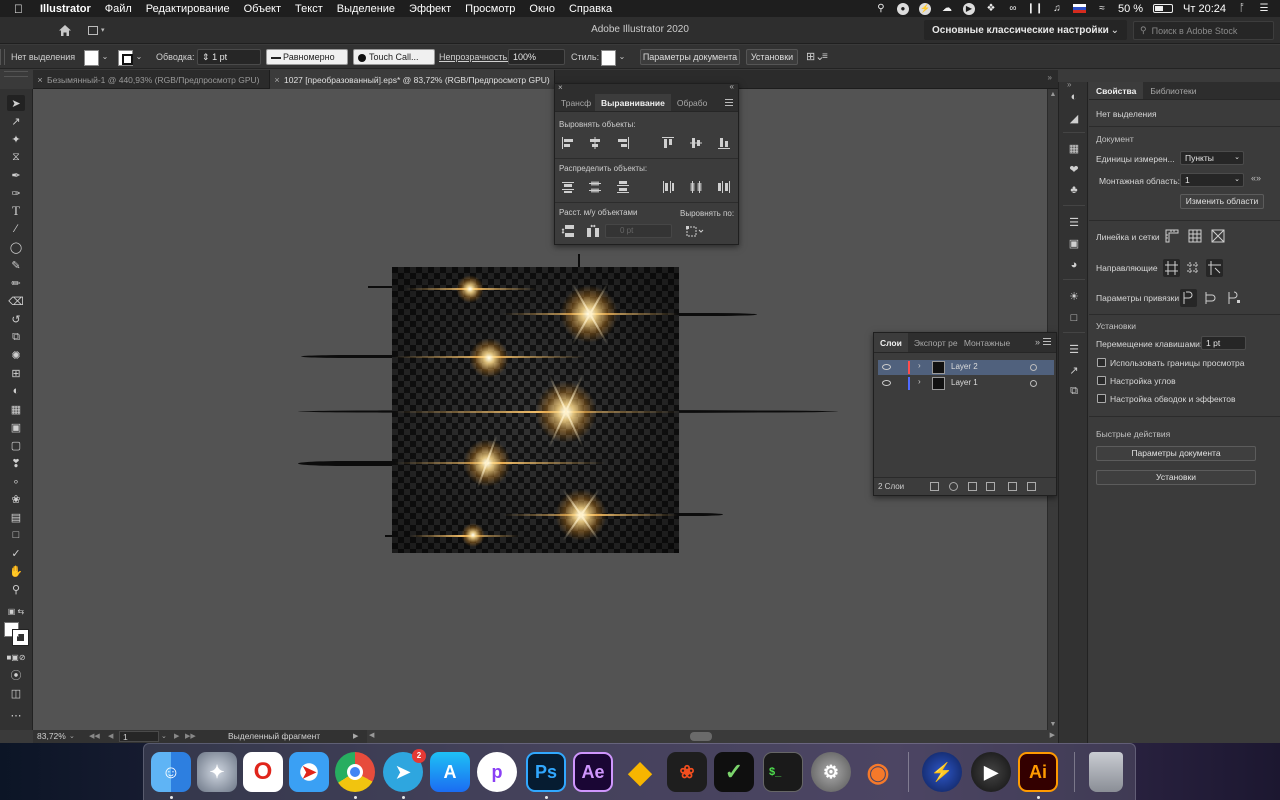 This screenshot has width=1280, height=800. What do you see at coordinates (1038, 772) in the screenshot?
I see `illustrator-icon: Ai` at bounding box center [1038, 772].